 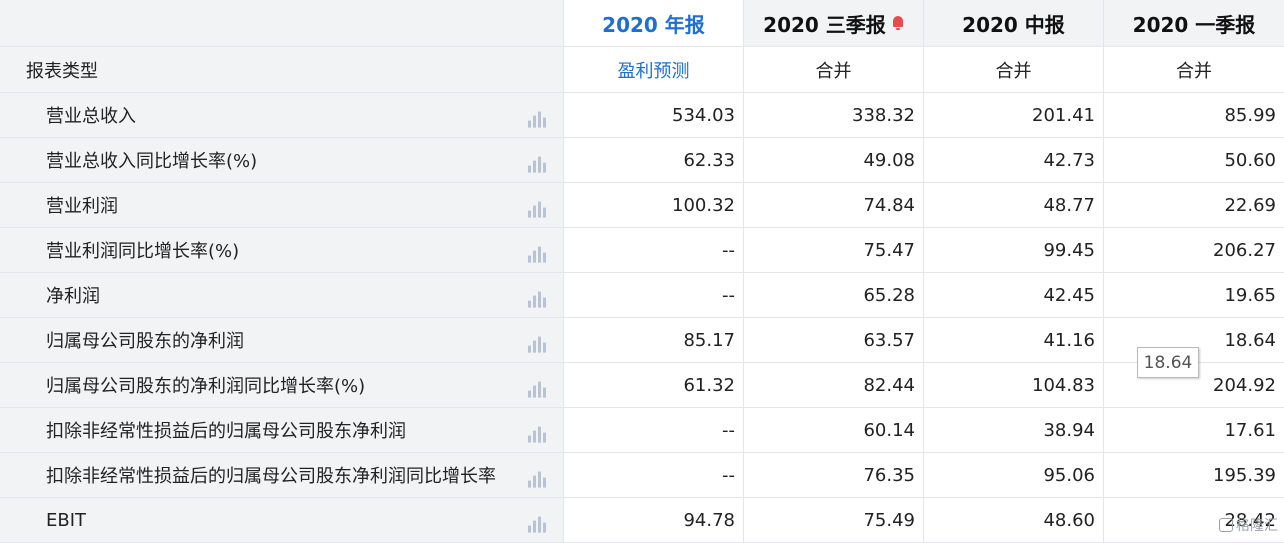 I want to click on value-cell: 65.28, so click(x=834, y=295).